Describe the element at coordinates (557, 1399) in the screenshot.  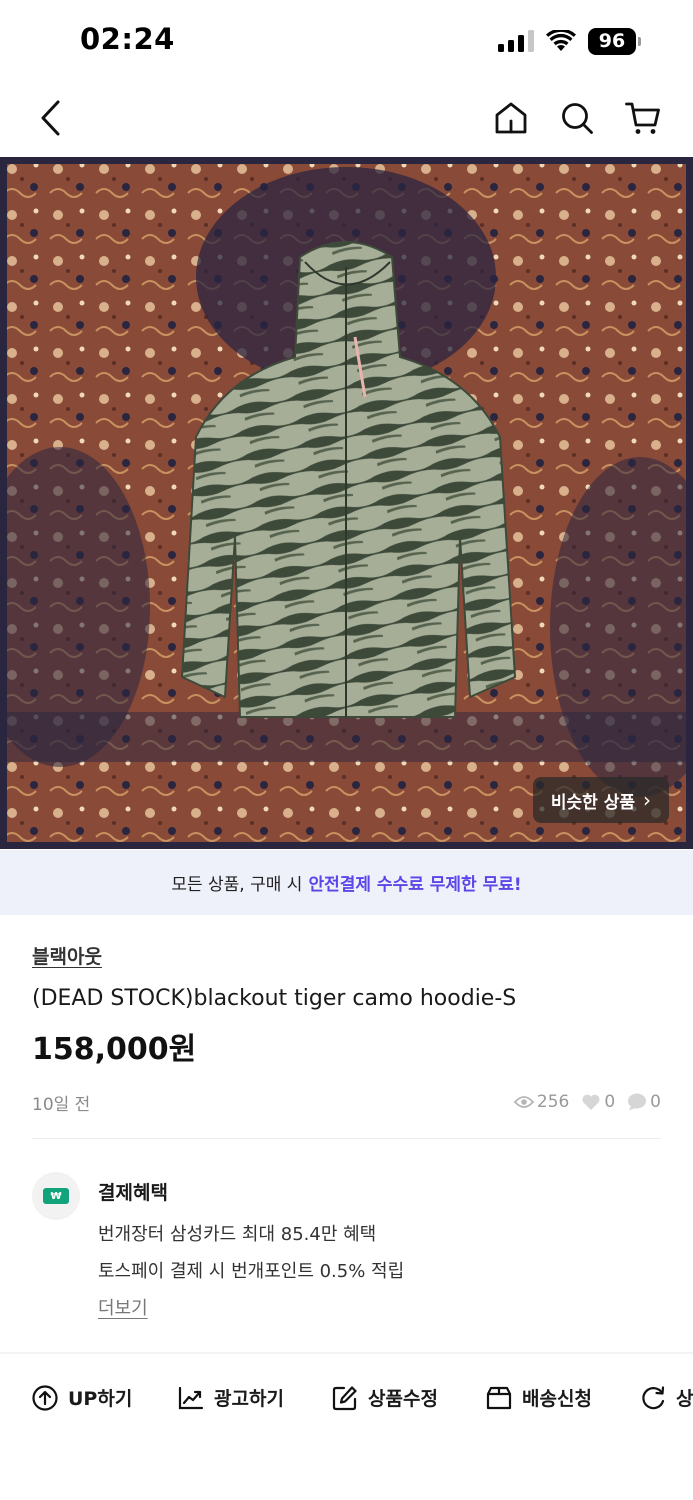
I see `shipping-label: 배송신청` at that location.